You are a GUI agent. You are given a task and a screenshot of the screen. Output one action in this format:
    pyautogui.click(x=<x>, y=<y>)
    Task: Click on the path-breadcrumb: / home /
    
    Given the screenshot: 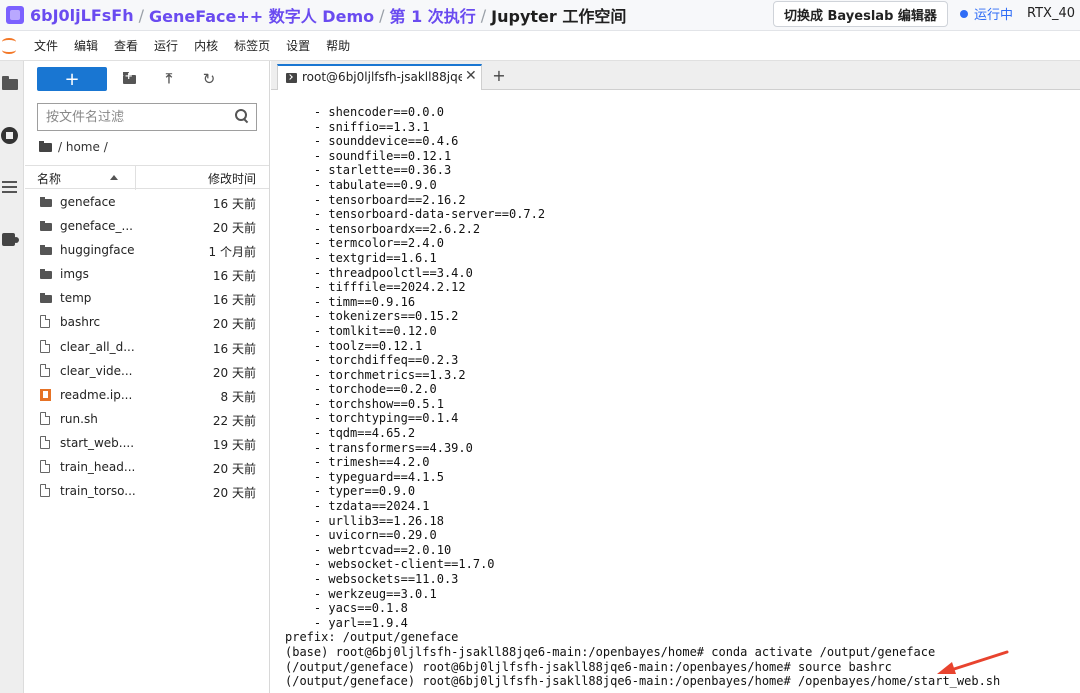 What is the action you would take?
    pyautogui.click(x=73, y=147)
    